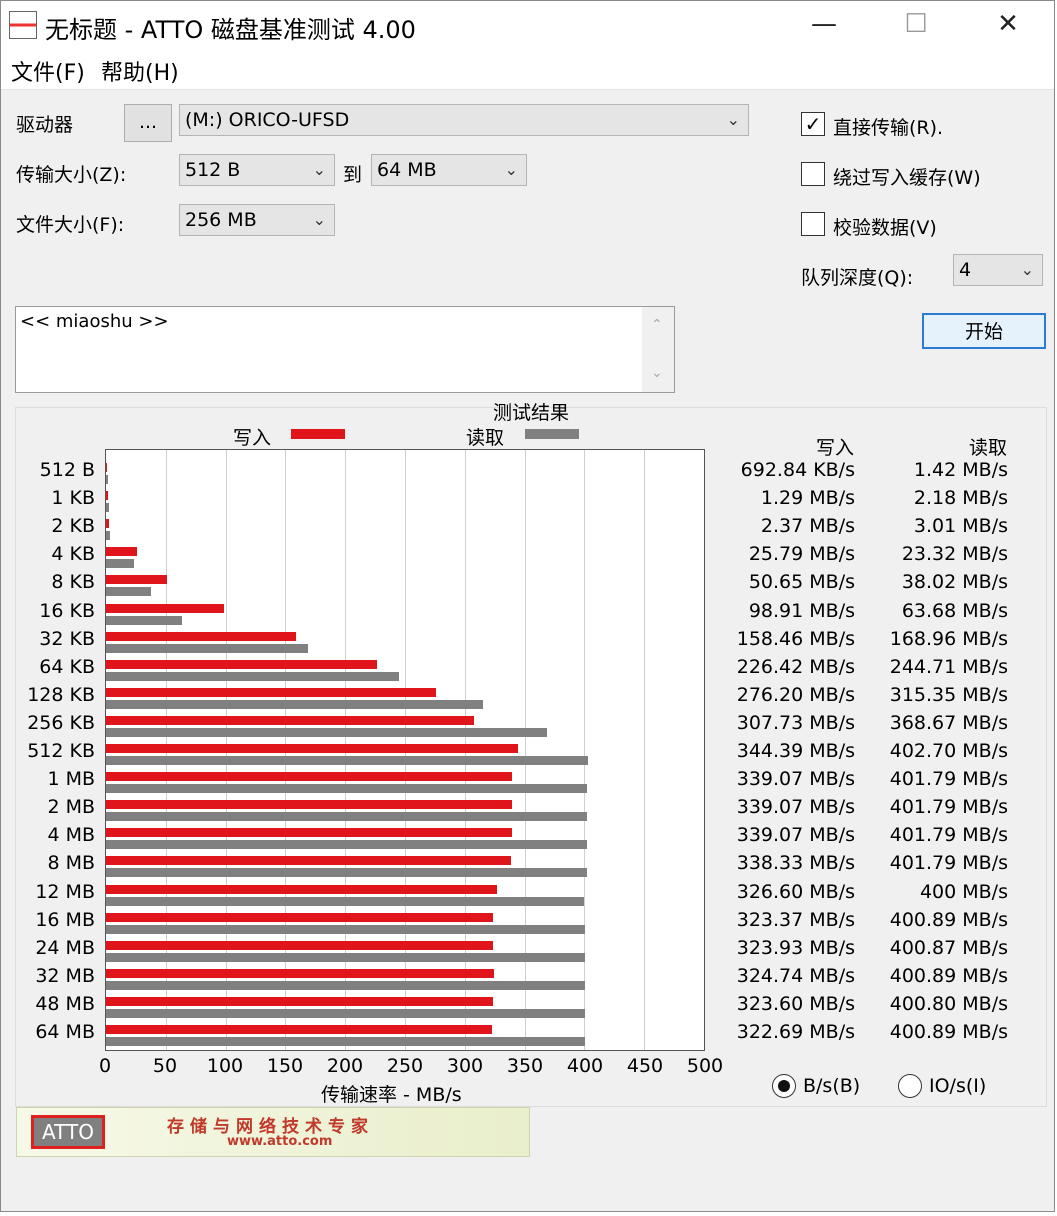 The image size is (1057, 1216). What do you see at coordinates (1008, 25) in the screenshot?
I see `close-button: ✕` at bounding box center [1008, 25].